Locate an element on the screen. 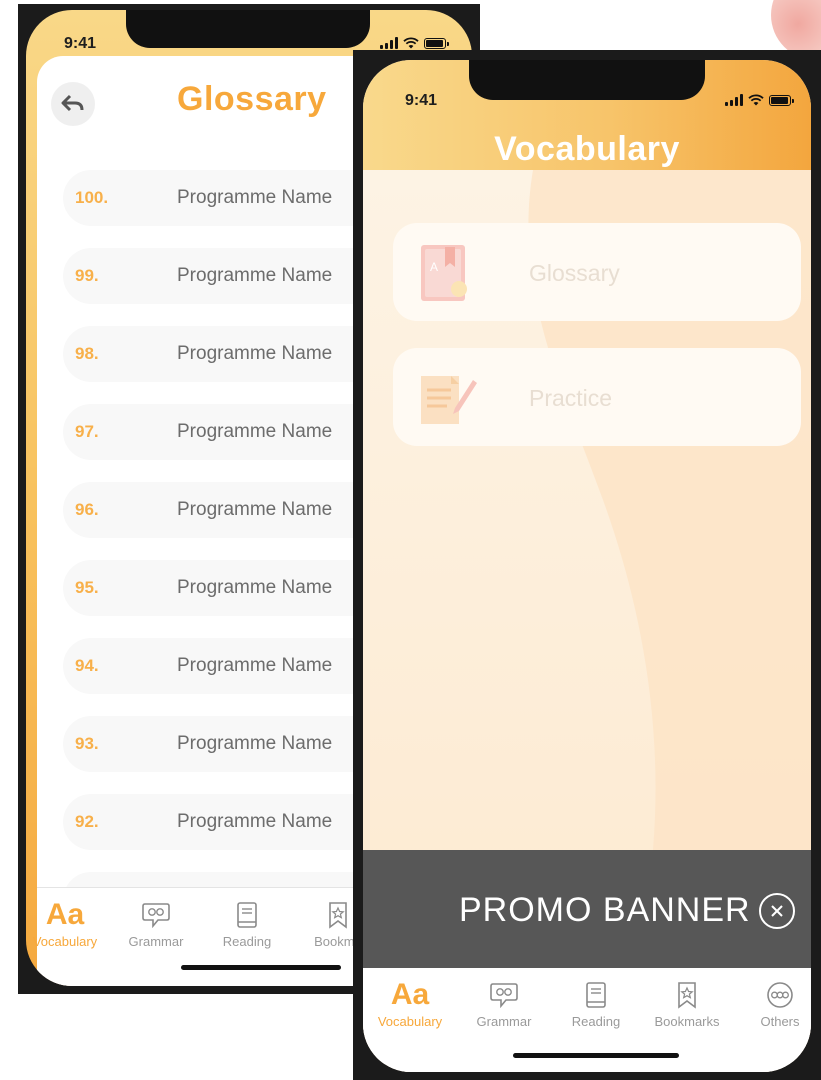 This screenshot has height=1080, width=821. item-number: 92. is located at coordinates (87, 821).